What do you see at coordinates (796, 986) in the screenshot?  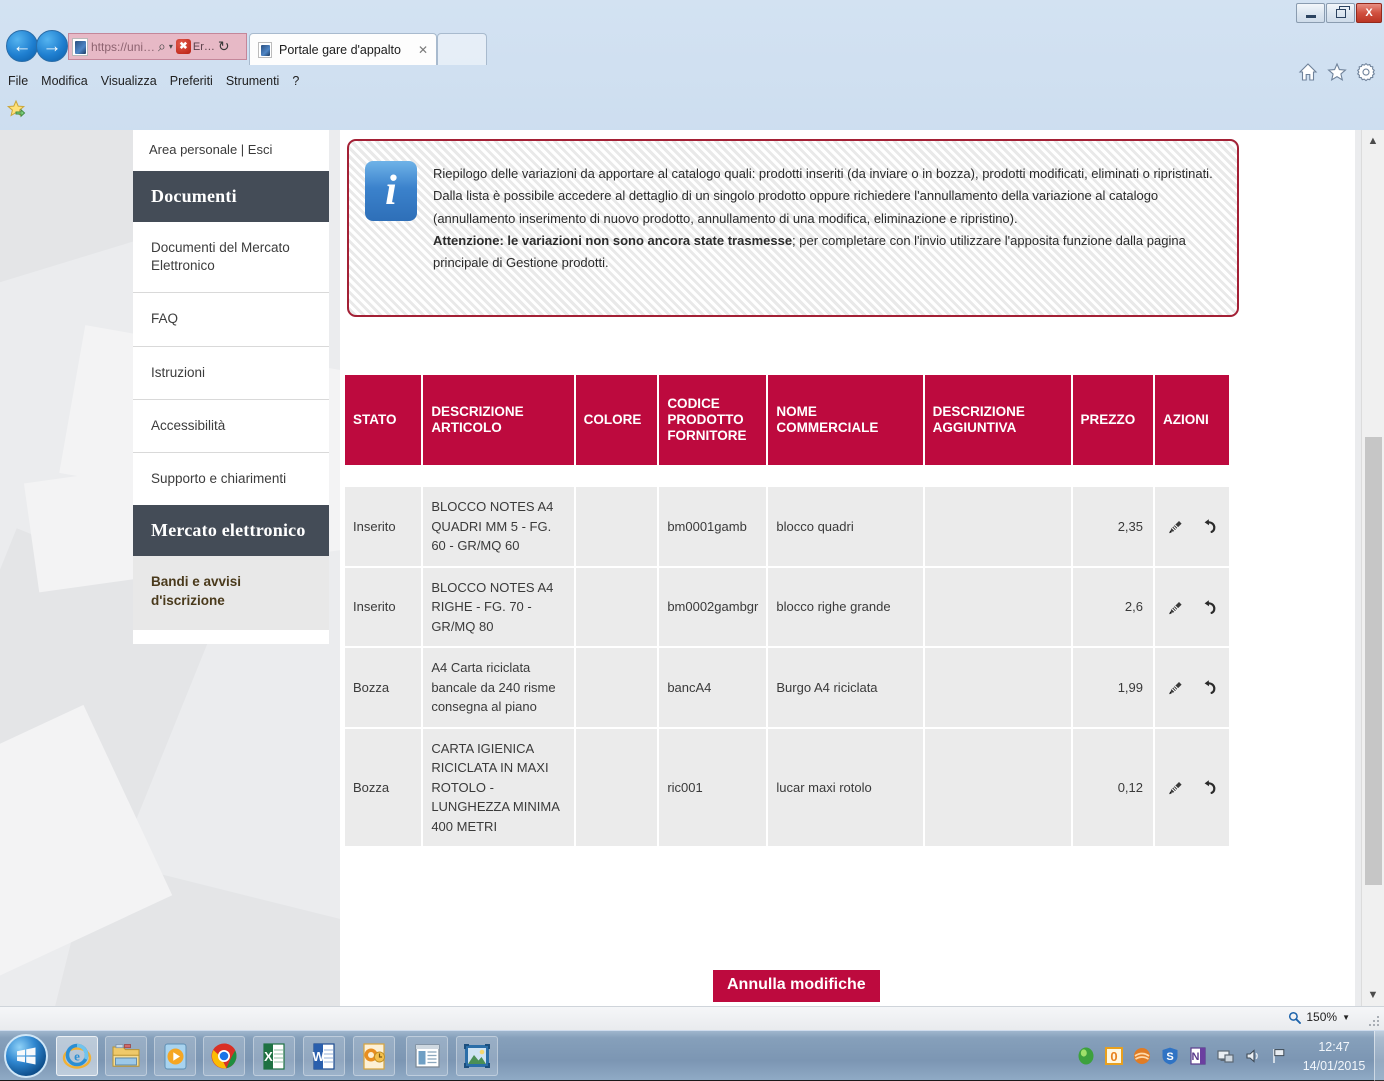 I see `annulla-modifiche-button: Annulla modifiche` at bounding box center [796, 986].